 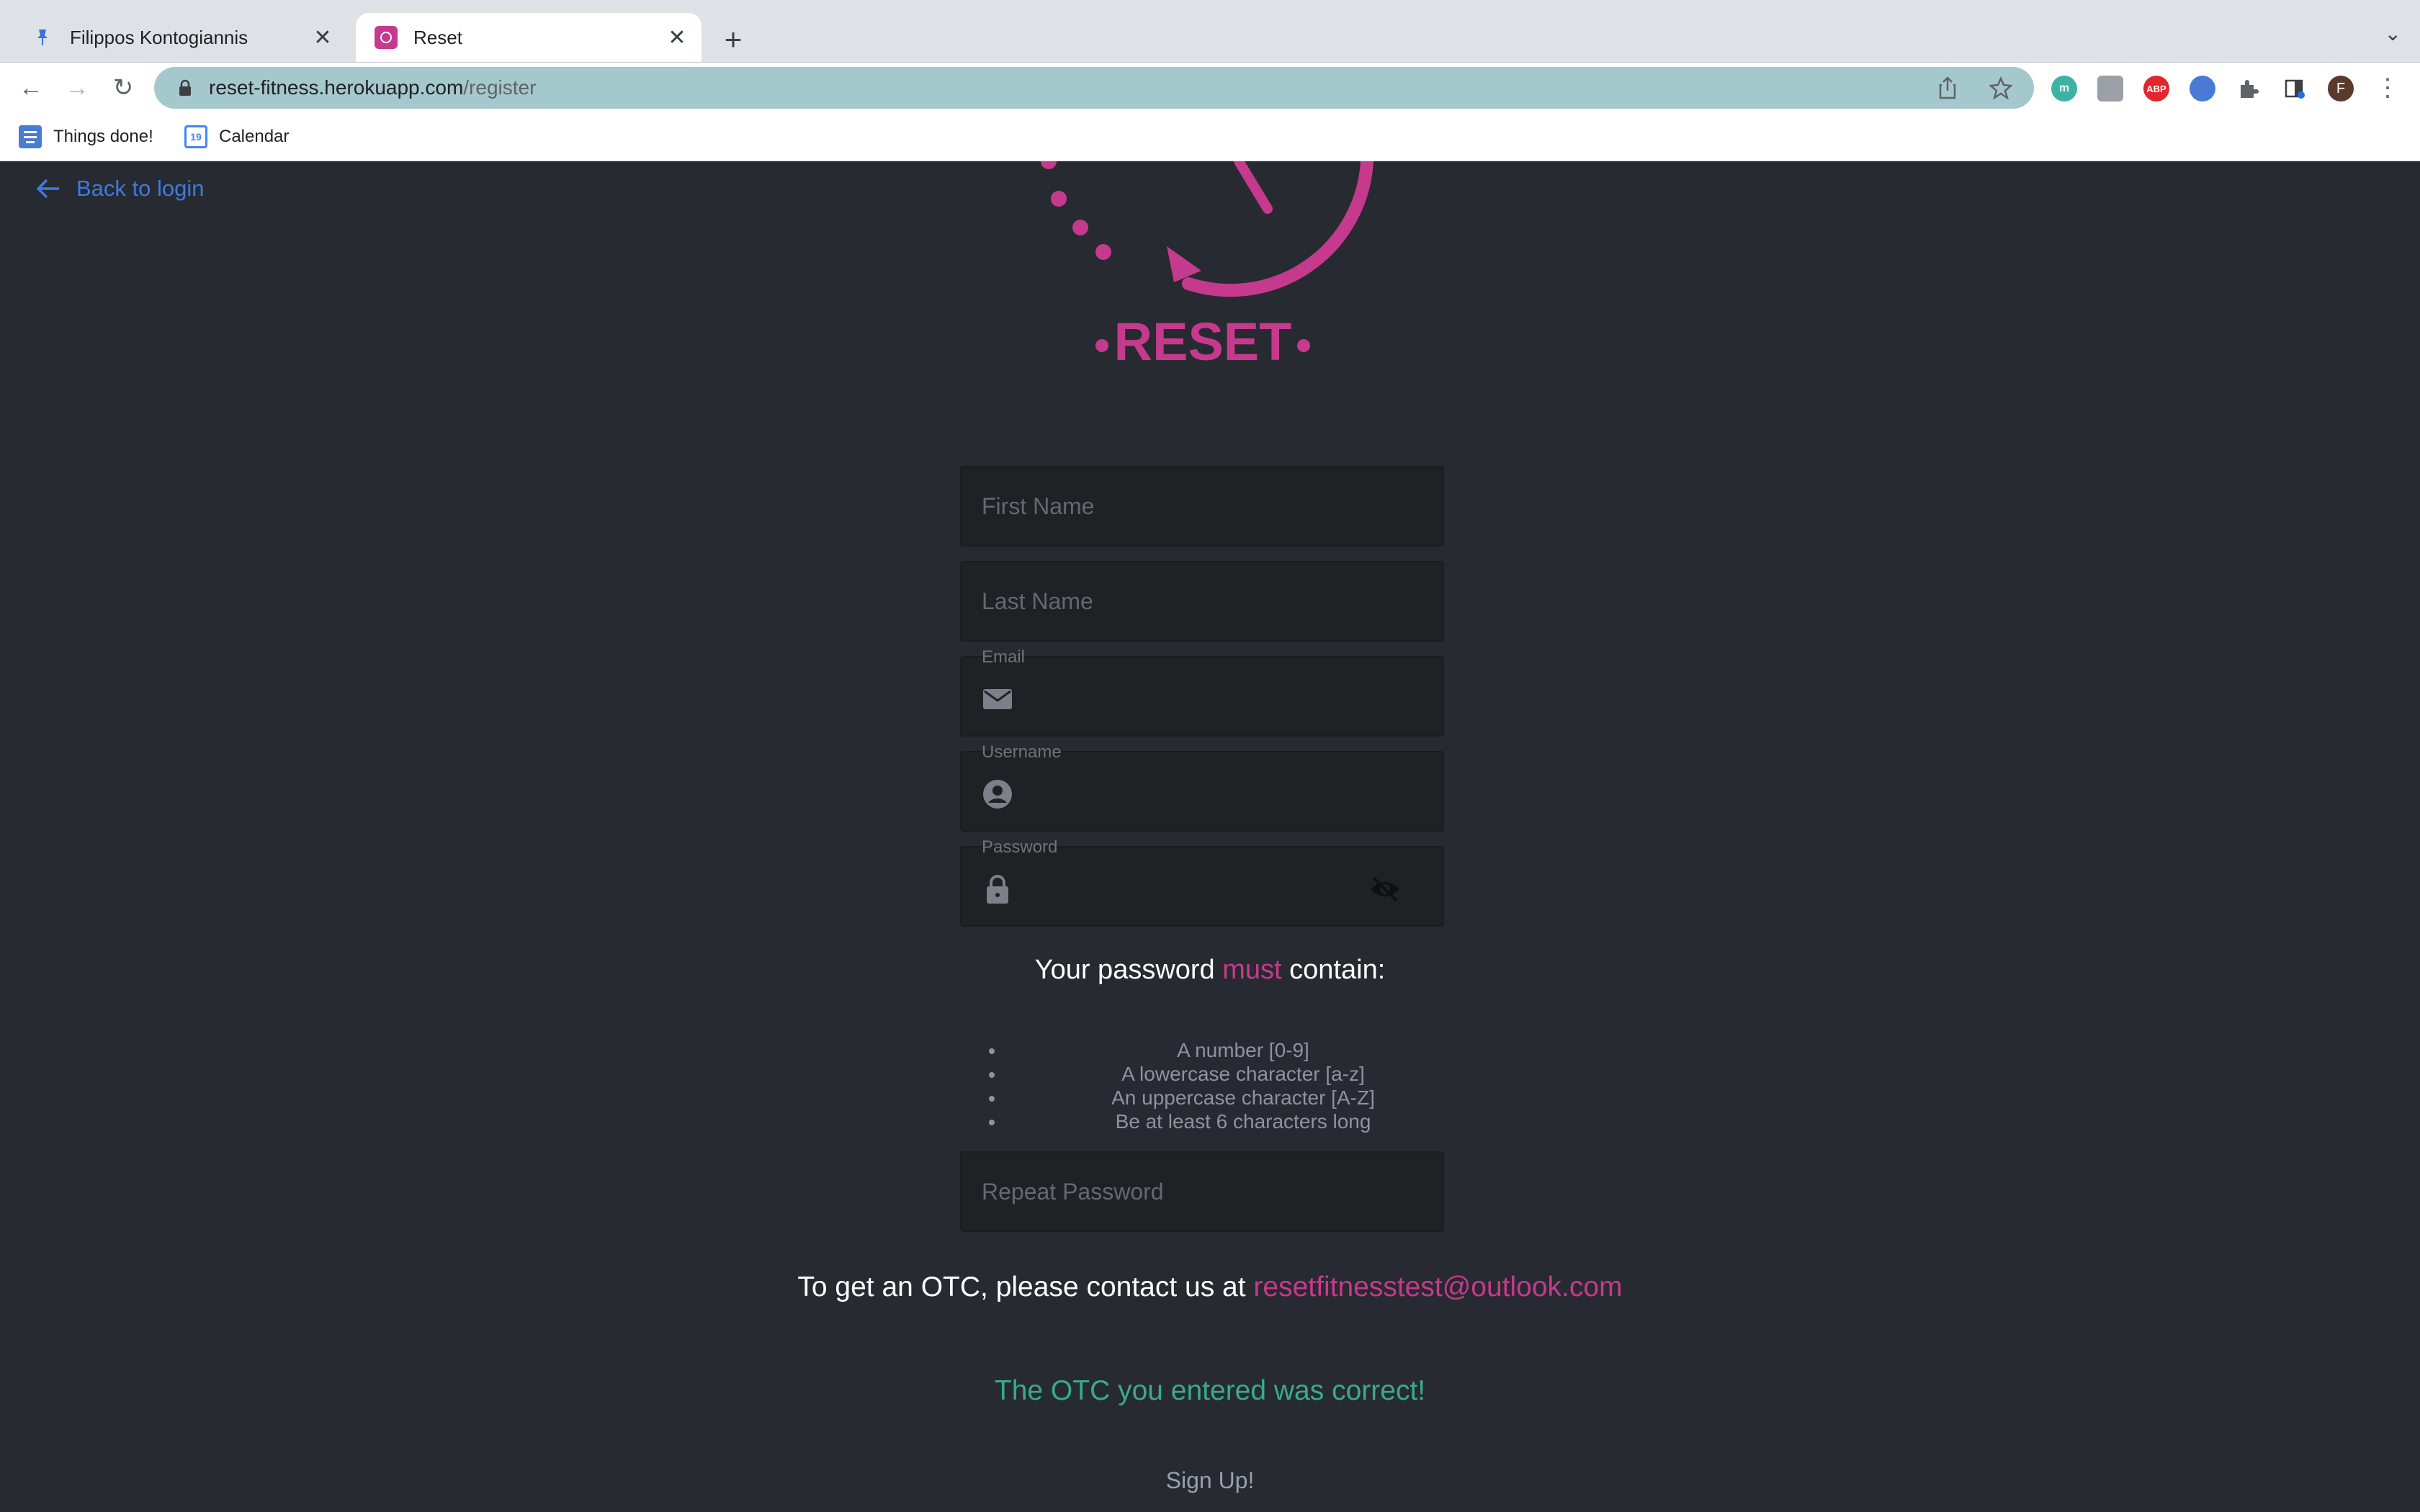 I want to click on list-item: A lowercase character [a-z], so click(x=1243, y=1074).